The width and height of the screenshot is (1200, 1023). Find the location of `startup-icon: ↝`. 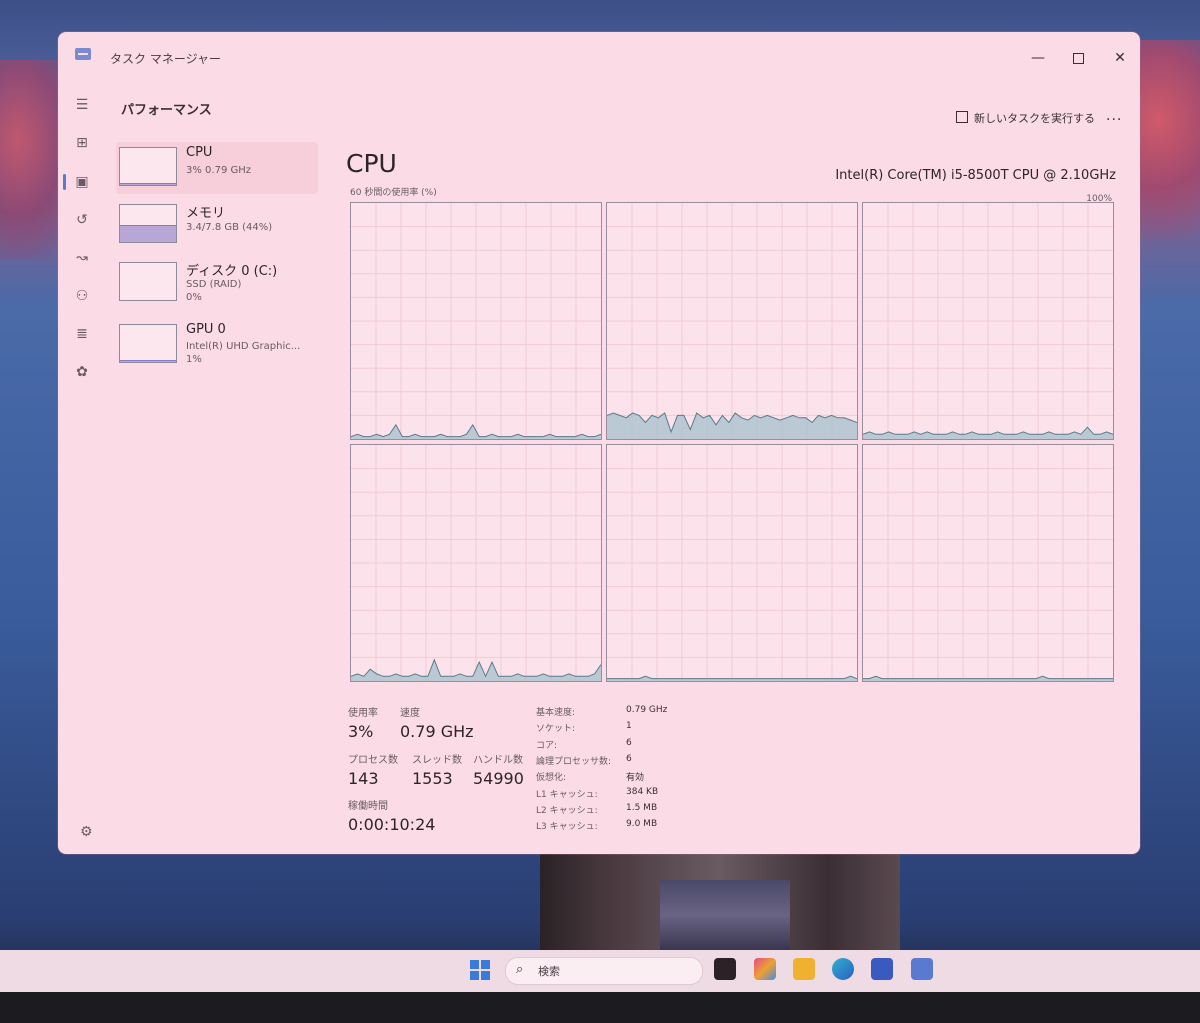

startup-icon: ↝ is located at coordinates (82, 258).